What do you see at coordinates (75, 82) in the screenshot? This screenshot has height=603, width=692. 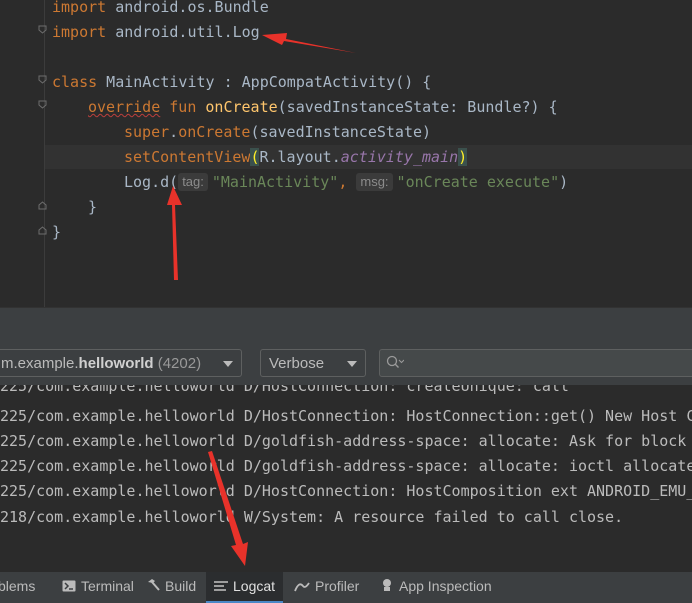 I see `keyword: class` at bounding box center [75, 82].